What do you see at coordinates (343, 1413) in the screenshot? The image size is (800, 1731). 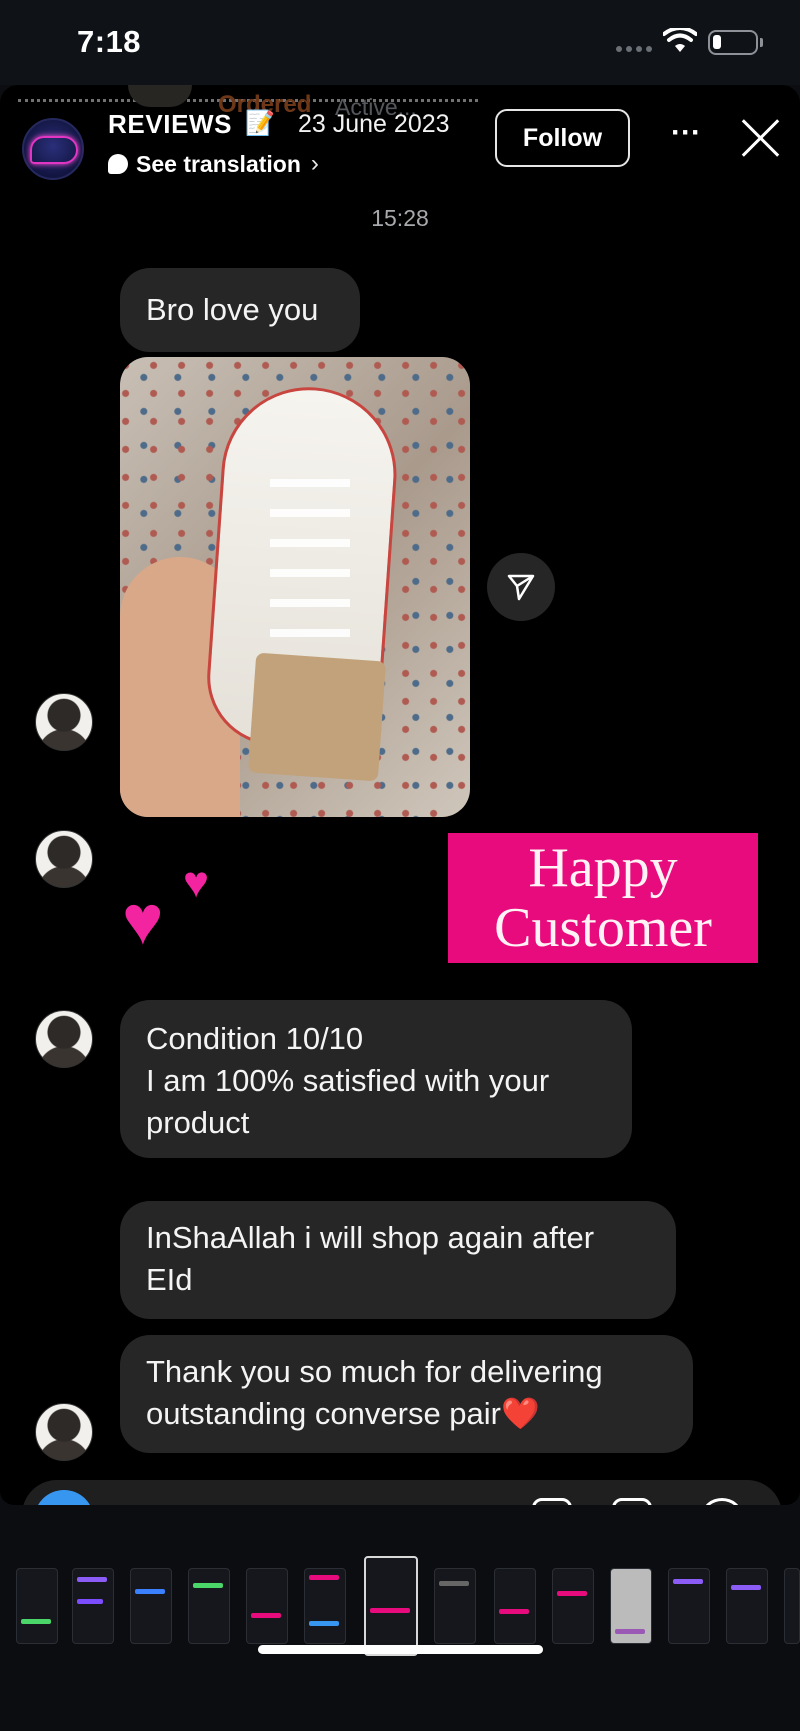 I see `message-line: outstanding converse pair❤️` at bounding box center [343, 1413].